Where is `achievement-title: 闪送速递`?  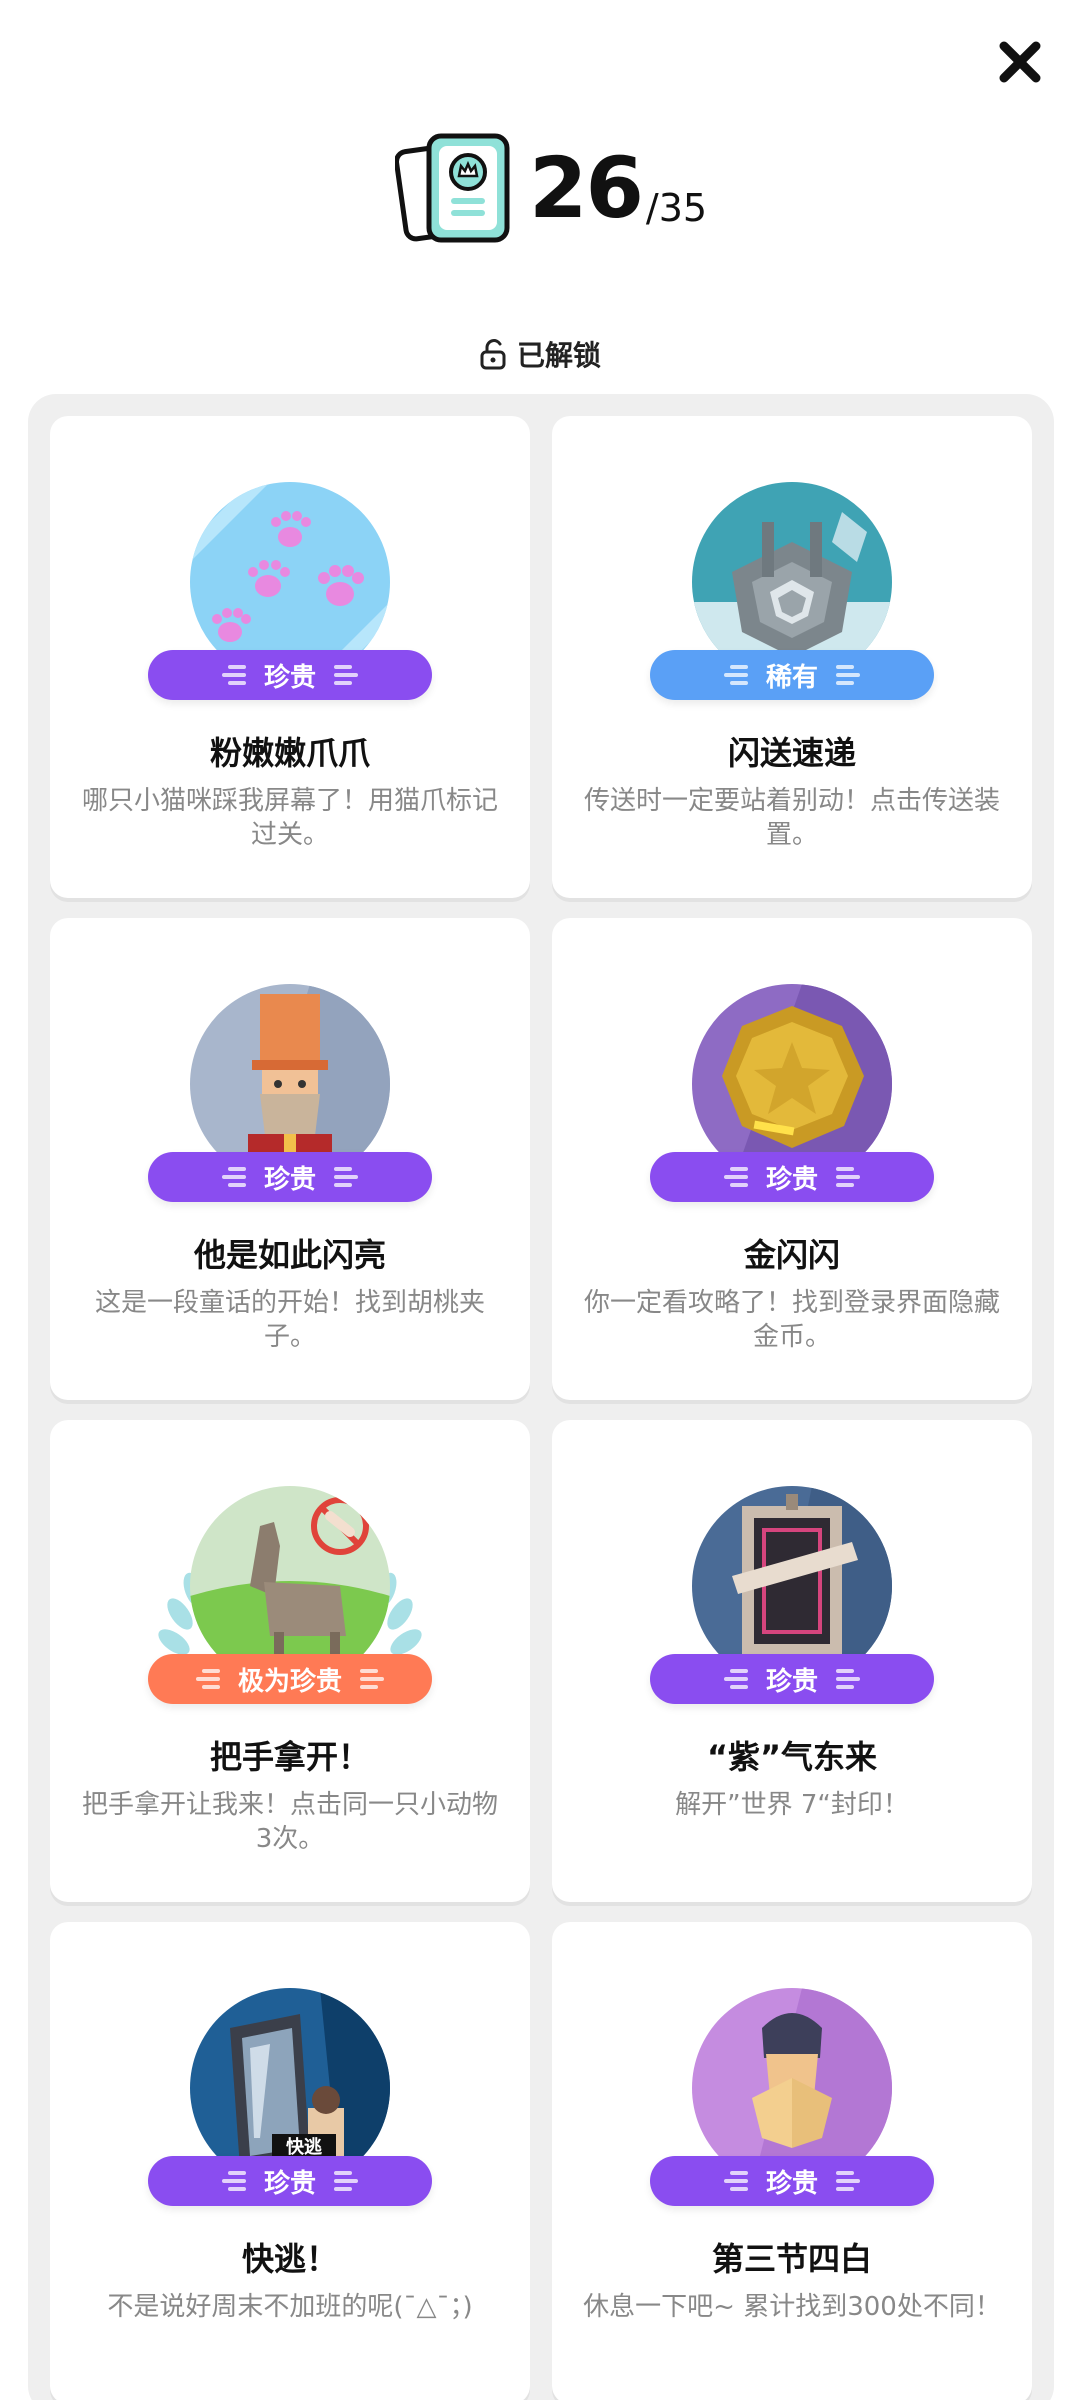 achievement-title: 闪送速递 is located at coordinates (791, 753).